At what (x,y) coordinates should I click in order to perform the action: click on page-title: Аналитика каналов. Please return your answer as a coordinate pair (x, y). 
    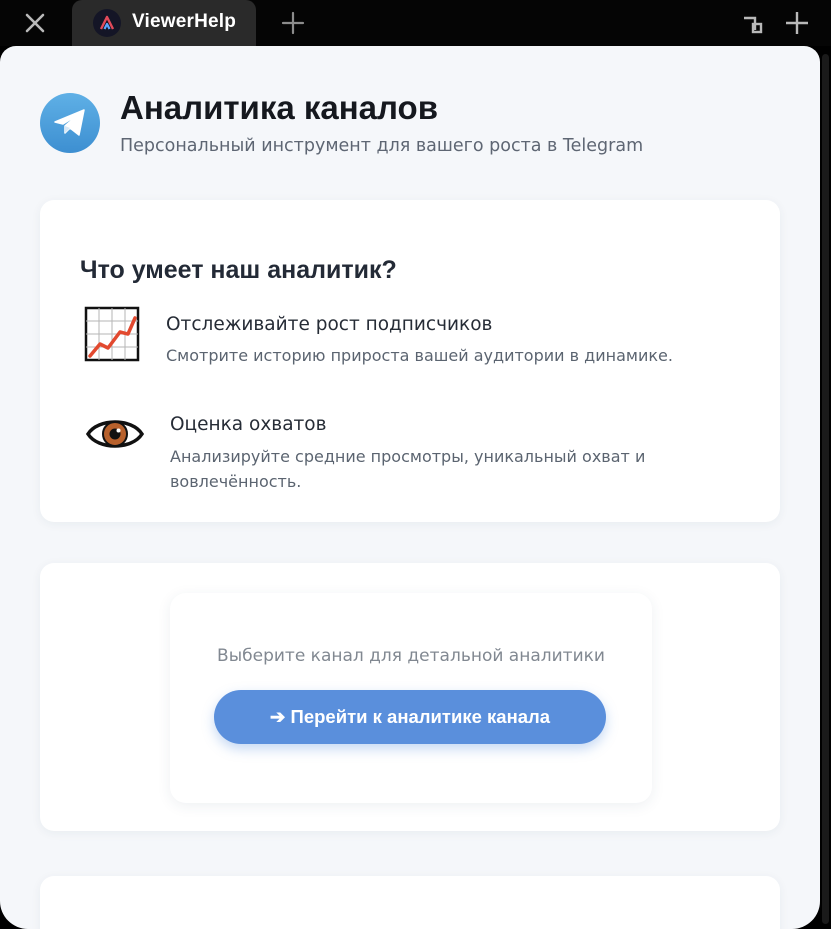
    Looking at the image, I should click on (279, 107).